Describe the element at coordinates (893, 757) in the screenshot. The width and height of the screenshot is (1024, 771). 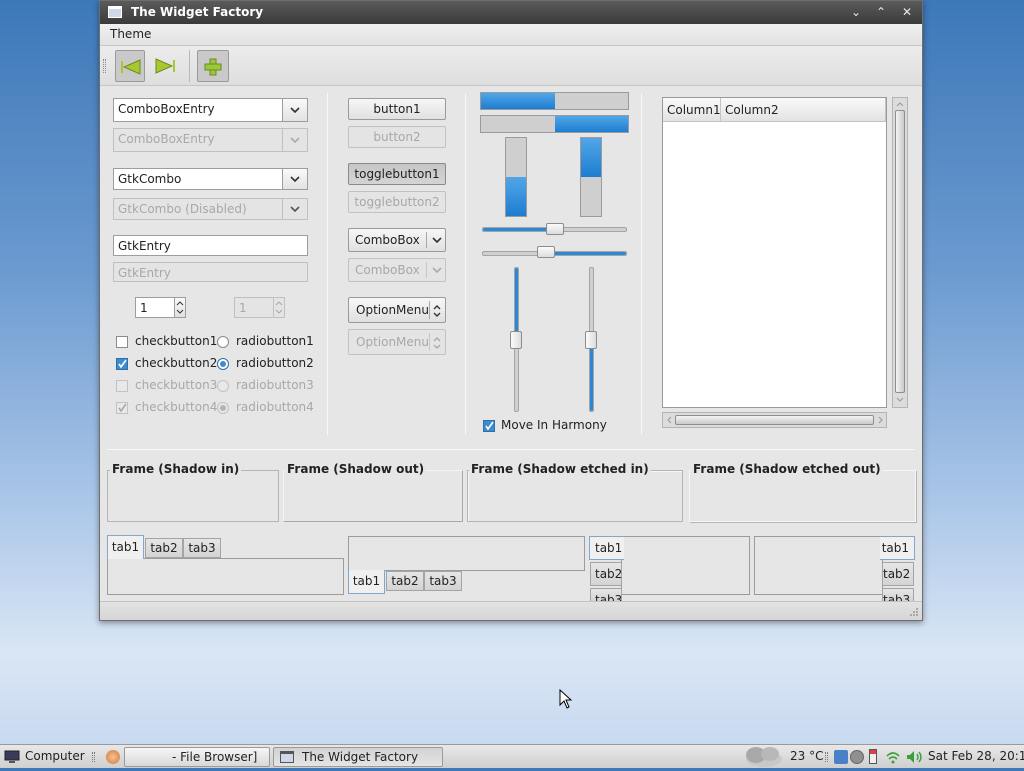
I see `wifi-icon` at that location.